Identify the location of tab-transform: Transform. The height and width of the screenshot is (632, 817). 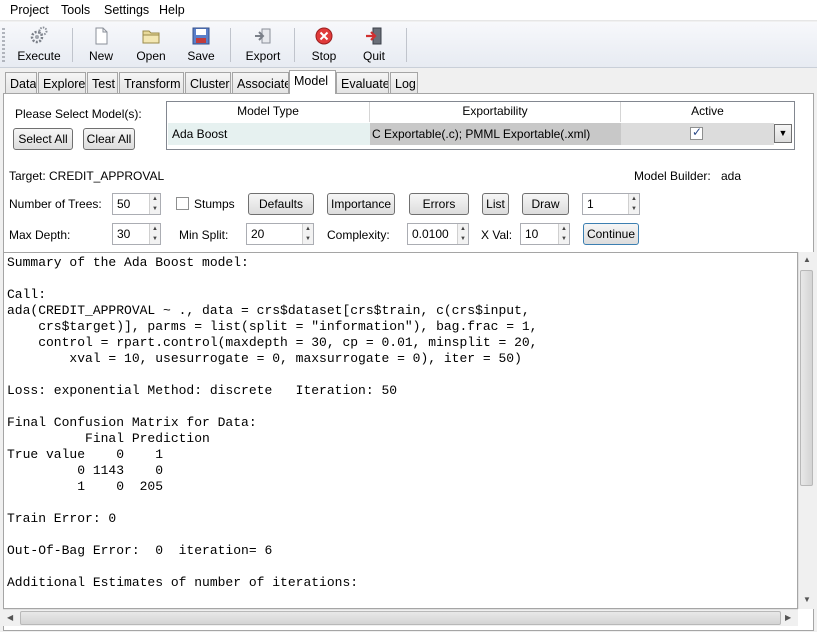
(151, 82).